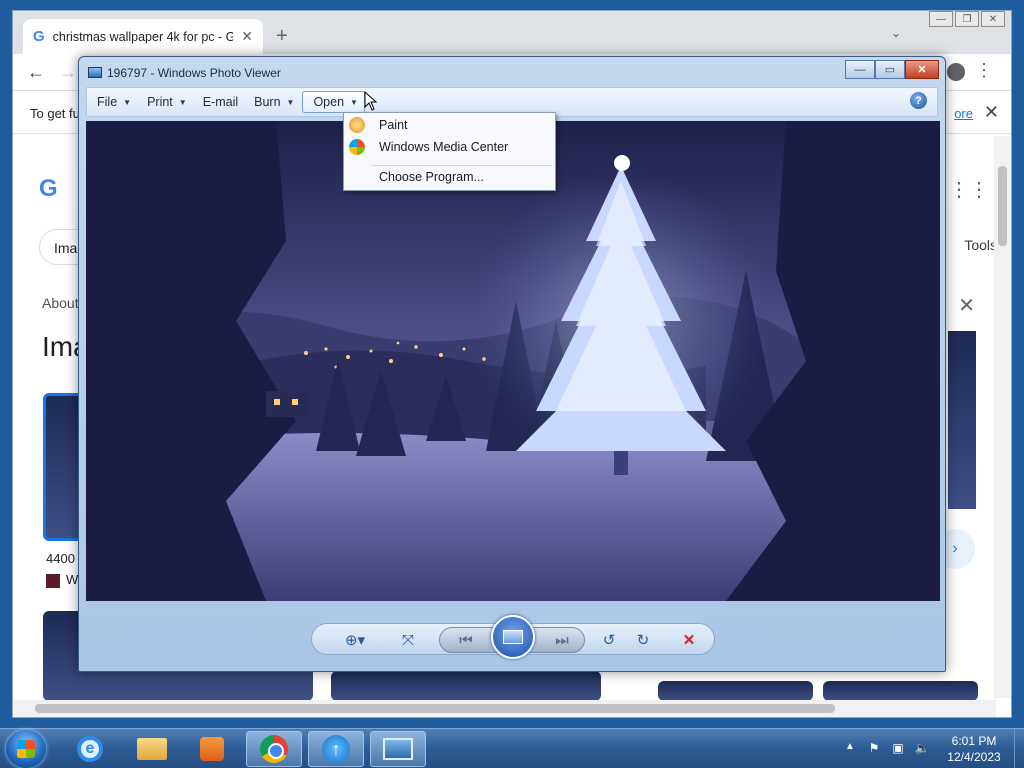  Describe the element at coordinates (466, 640) in the screenshot. I see `previous-icon: ⏮` at that location.